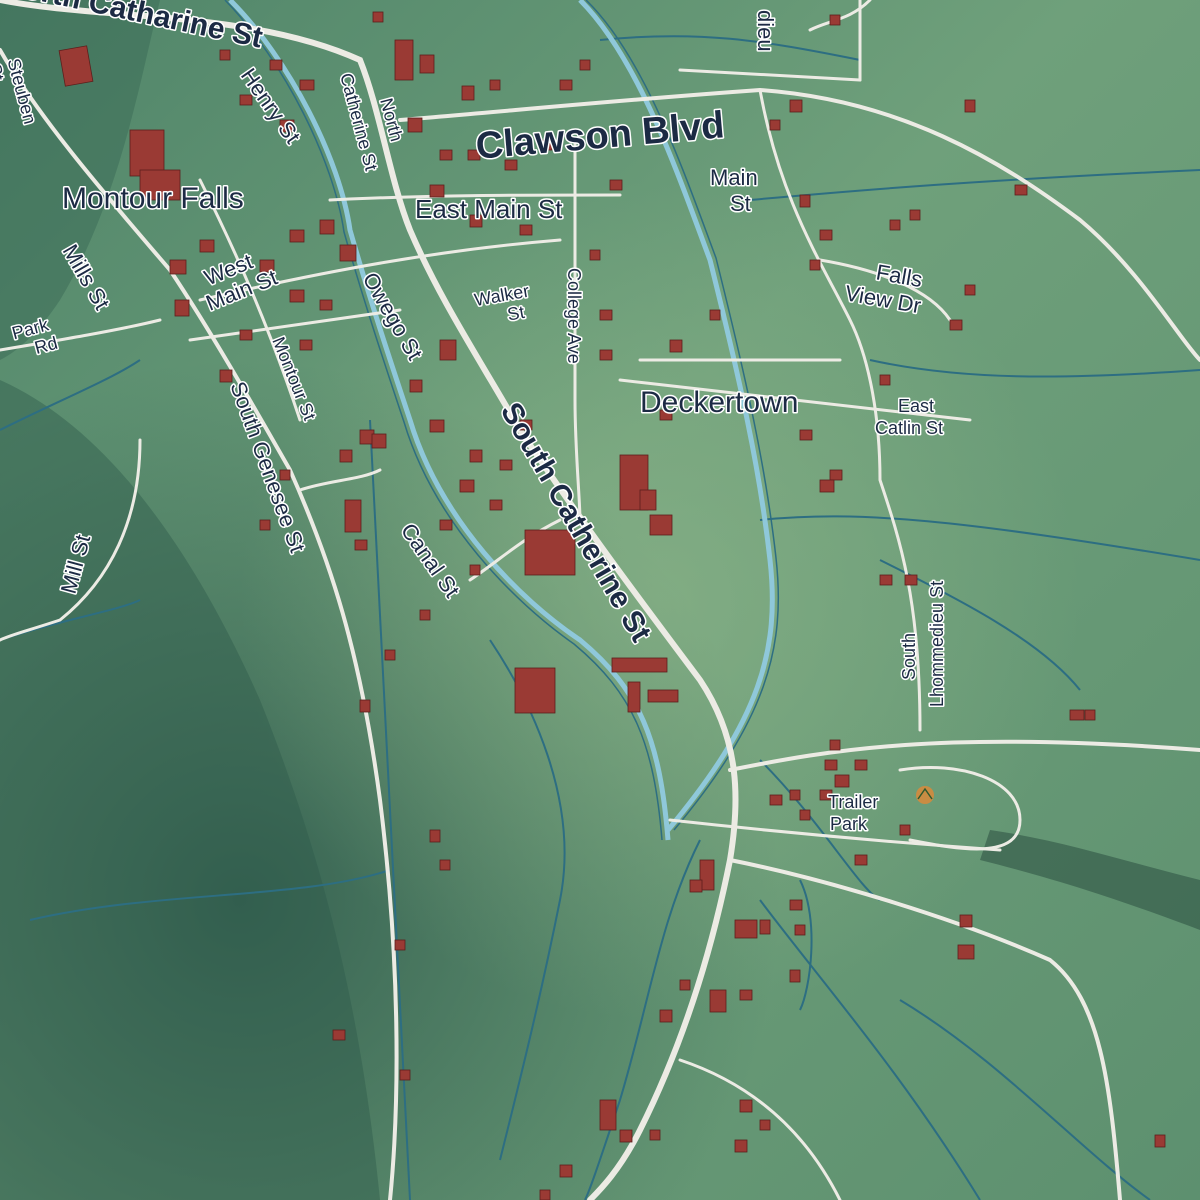 This screenshot has height=1200, width=1200. I want to click on label-east-catlin-line2: Catlin St, so click(909, 428).